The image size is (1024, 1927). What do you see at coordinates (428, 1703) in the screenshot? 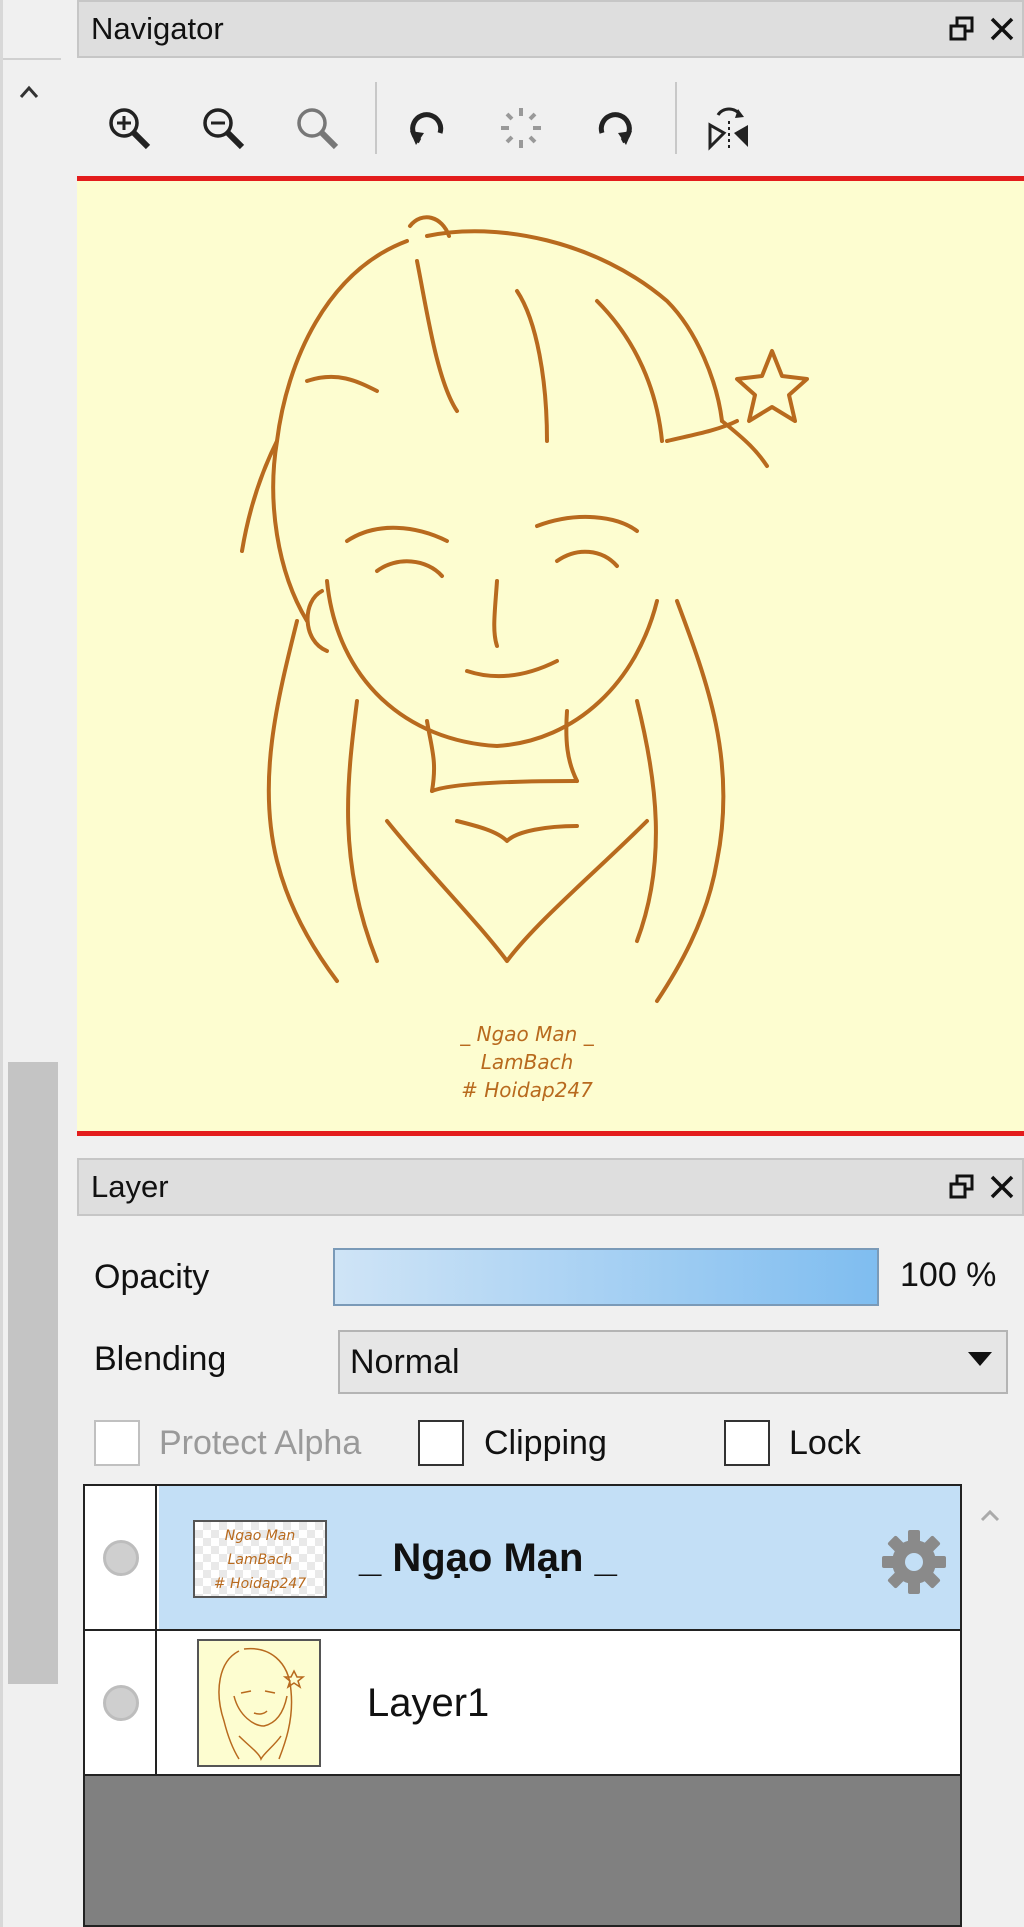
I see `layer-name: Layer1` at bounding box center [428, 1703].